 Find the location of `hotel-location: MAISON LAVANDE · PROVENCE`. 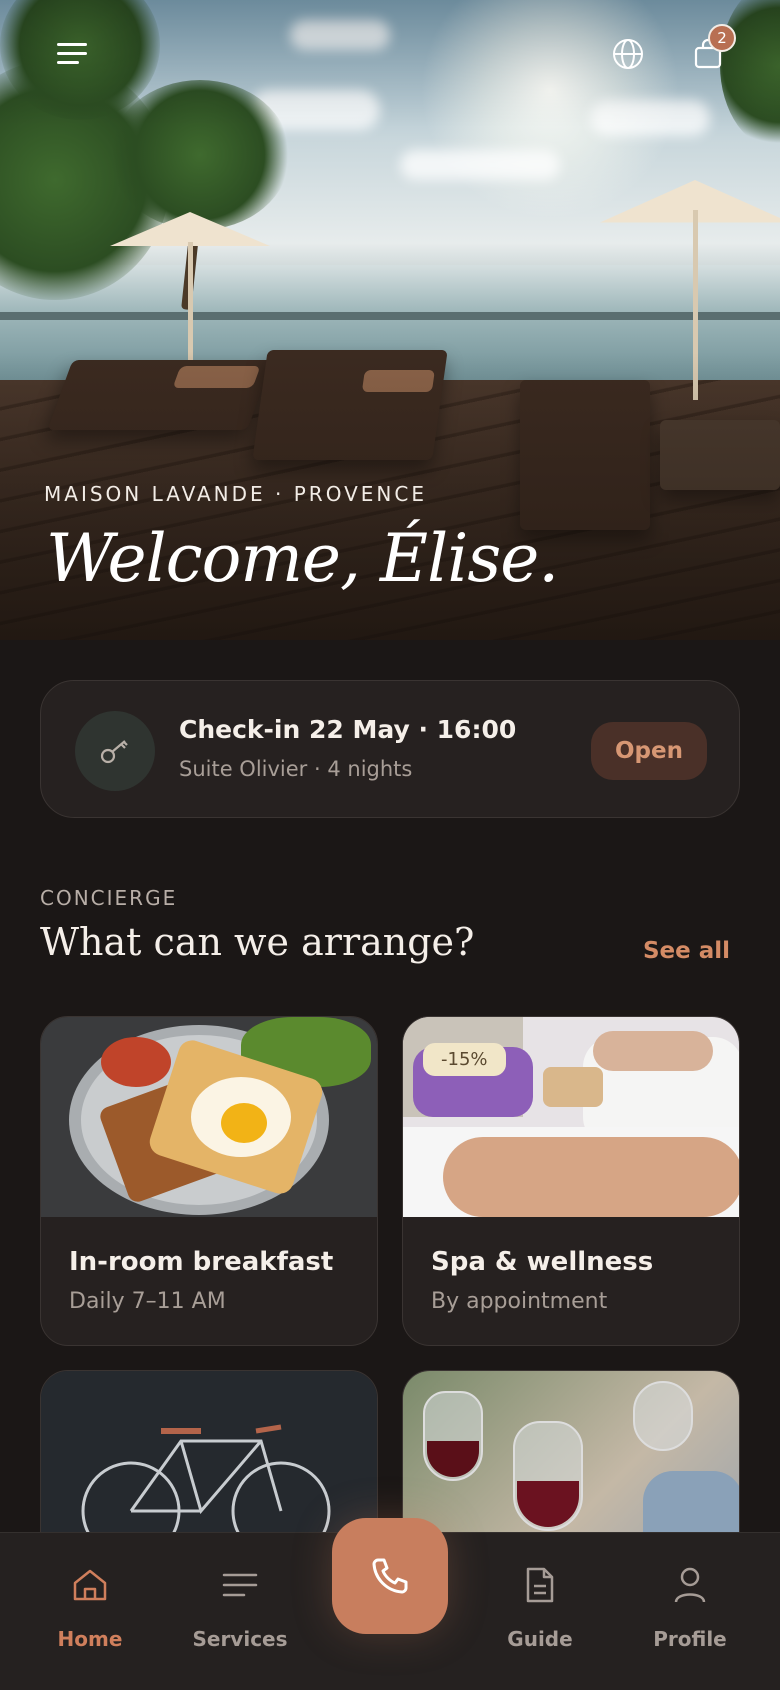

hotel-location: MAISON LAVANDE · PROVENCE is located at coordinates (235, 494).